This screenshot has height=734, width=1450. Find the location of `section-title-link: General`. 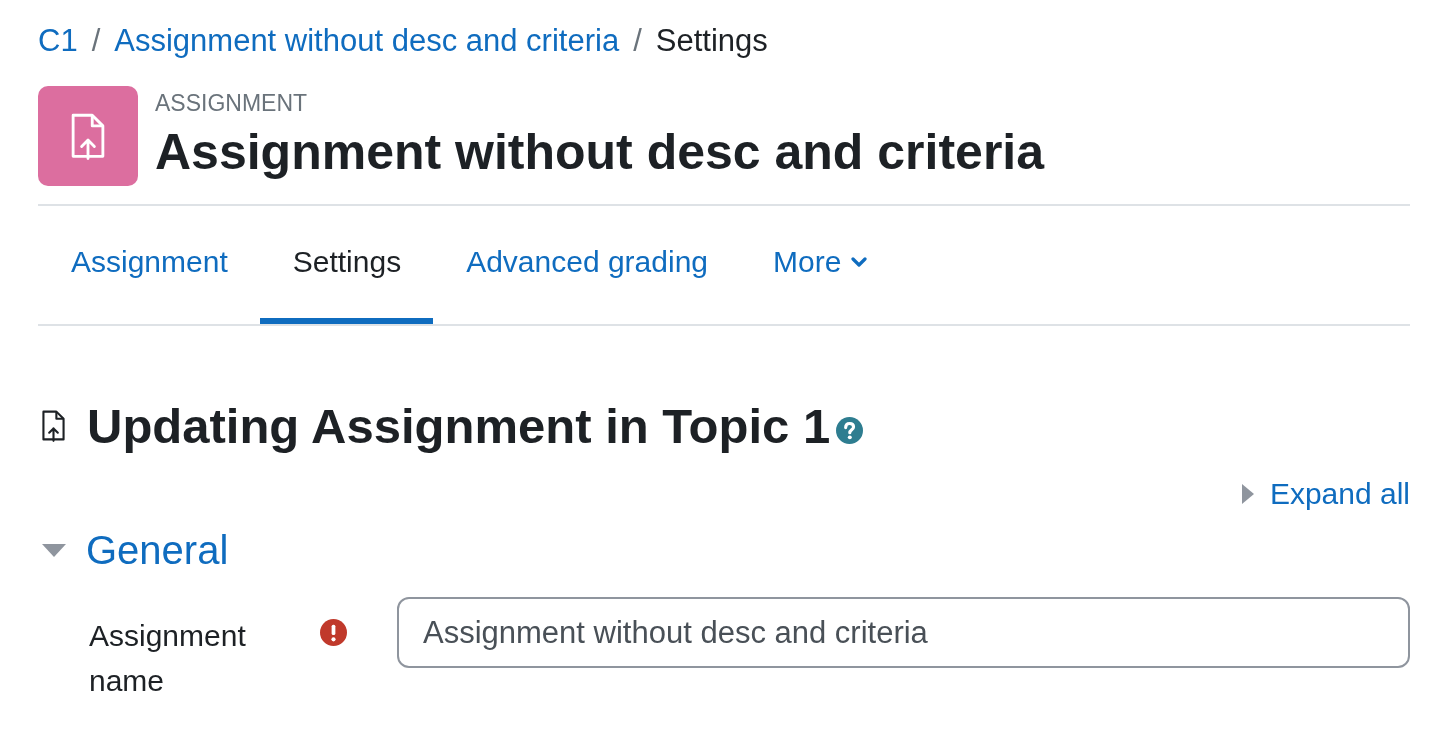

section-title-link: General is located at coordinates (724, 550).